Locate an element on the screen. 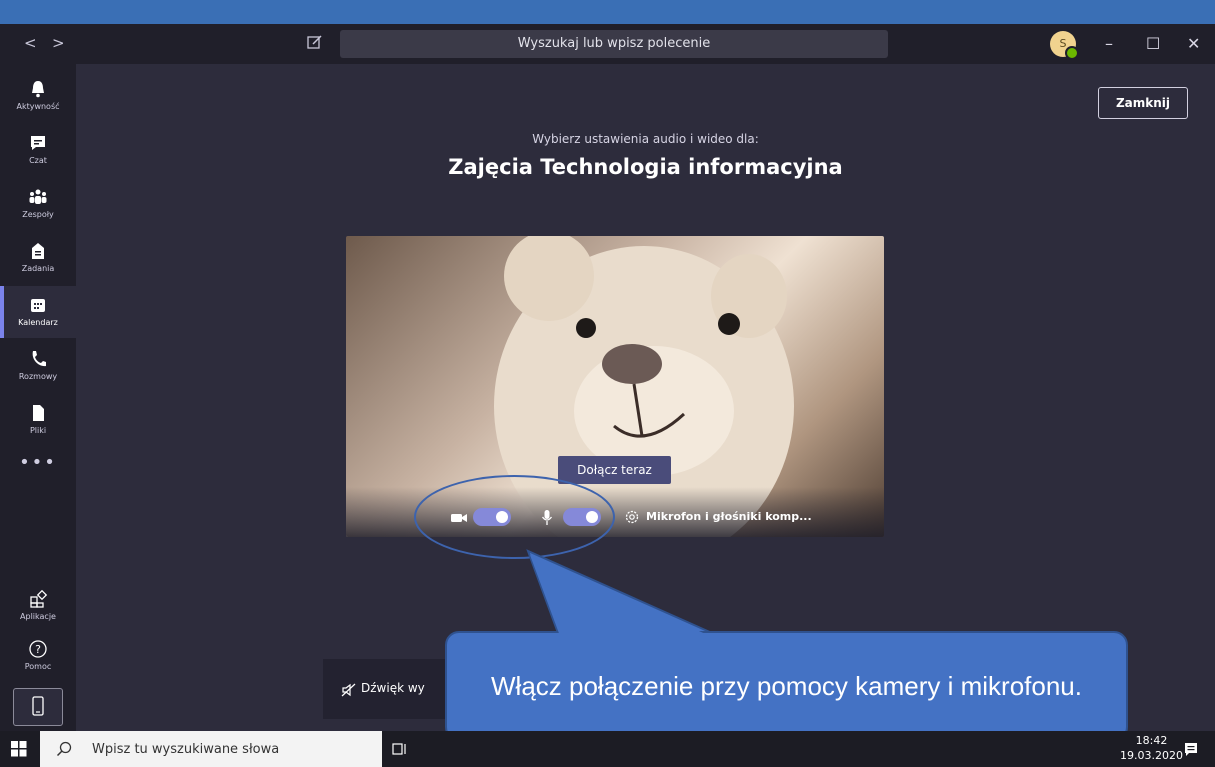  sidebar-item-files: Pliki is located at coordinates (38, 420).